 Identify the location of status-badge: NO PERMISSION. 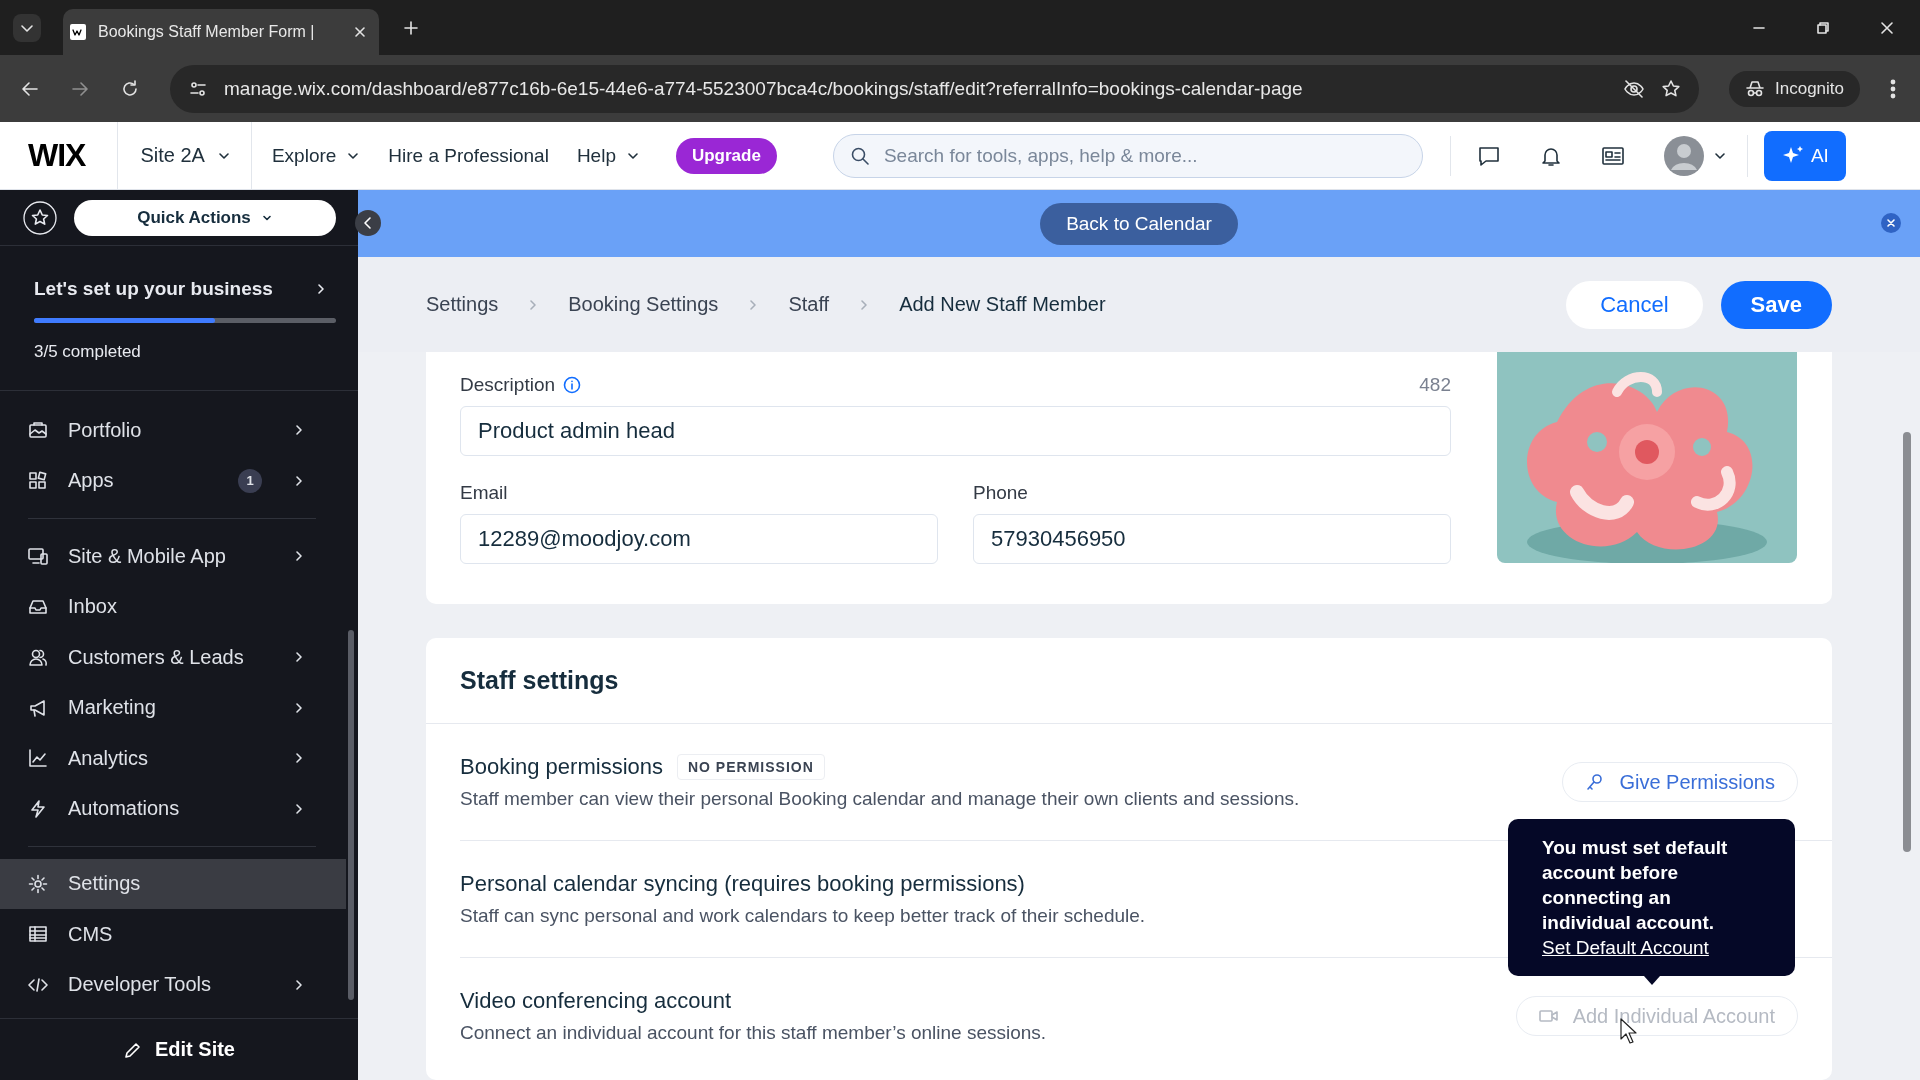
(751, 767).